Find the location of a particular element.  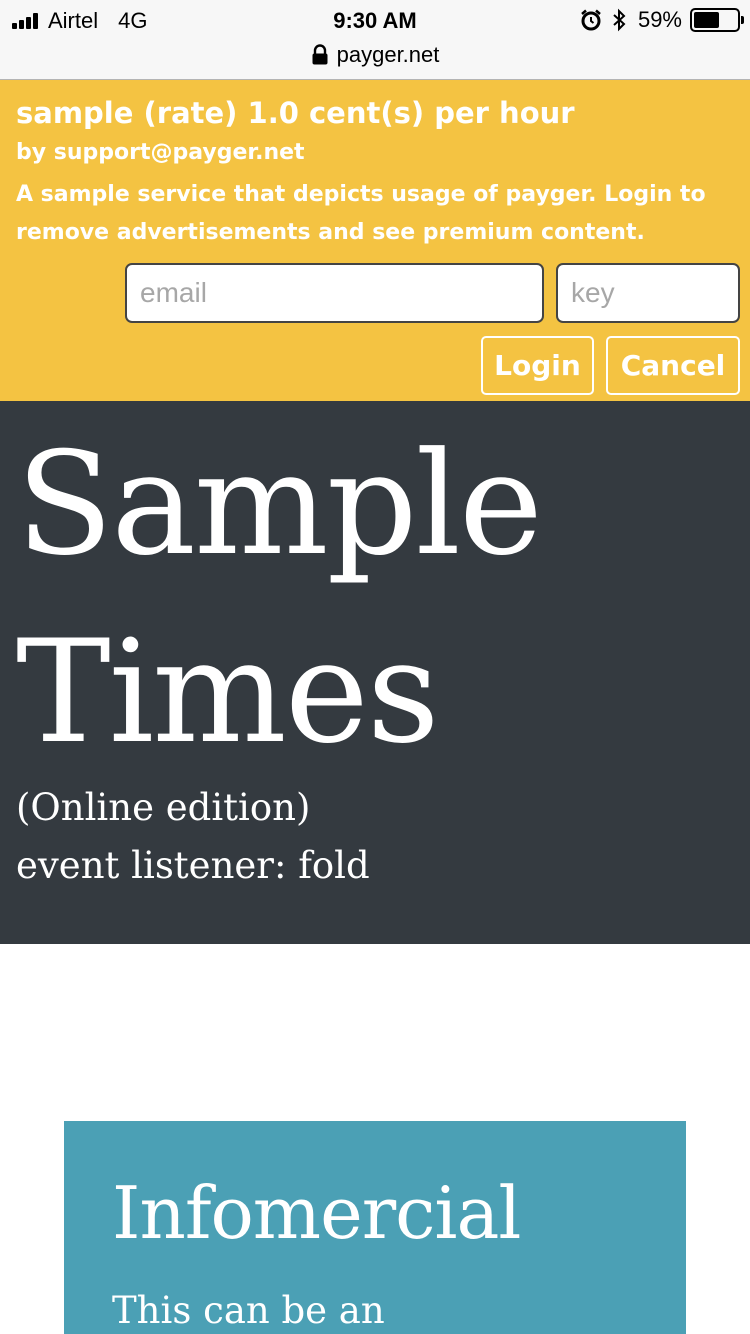

status-right: 59% is located at coordinates (662, 20).